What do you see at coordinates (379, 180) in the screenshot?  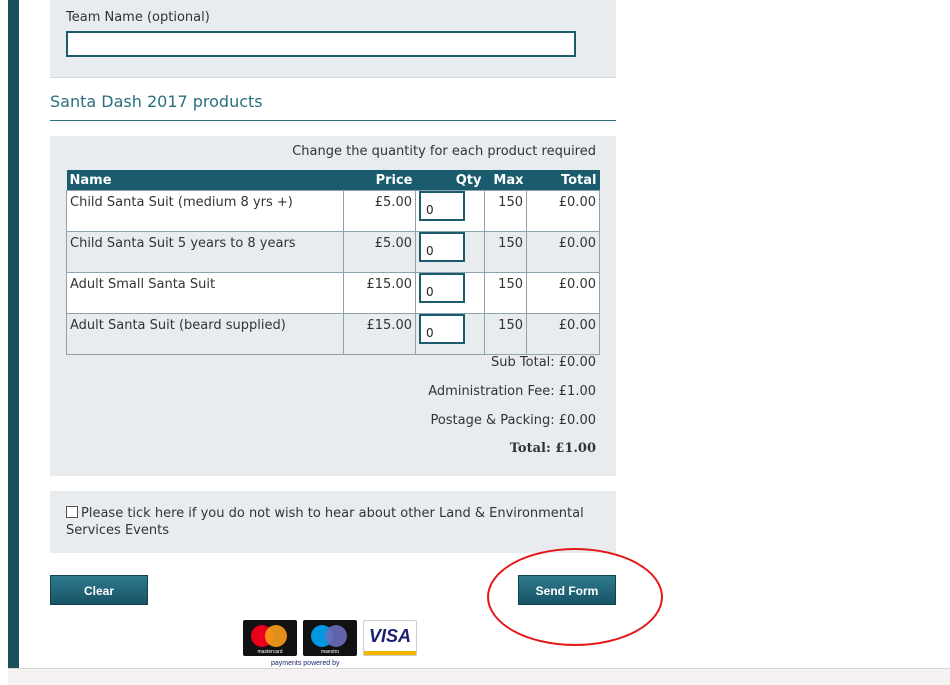 I see `column-header-price: Price` at bounding box center [379, 180].